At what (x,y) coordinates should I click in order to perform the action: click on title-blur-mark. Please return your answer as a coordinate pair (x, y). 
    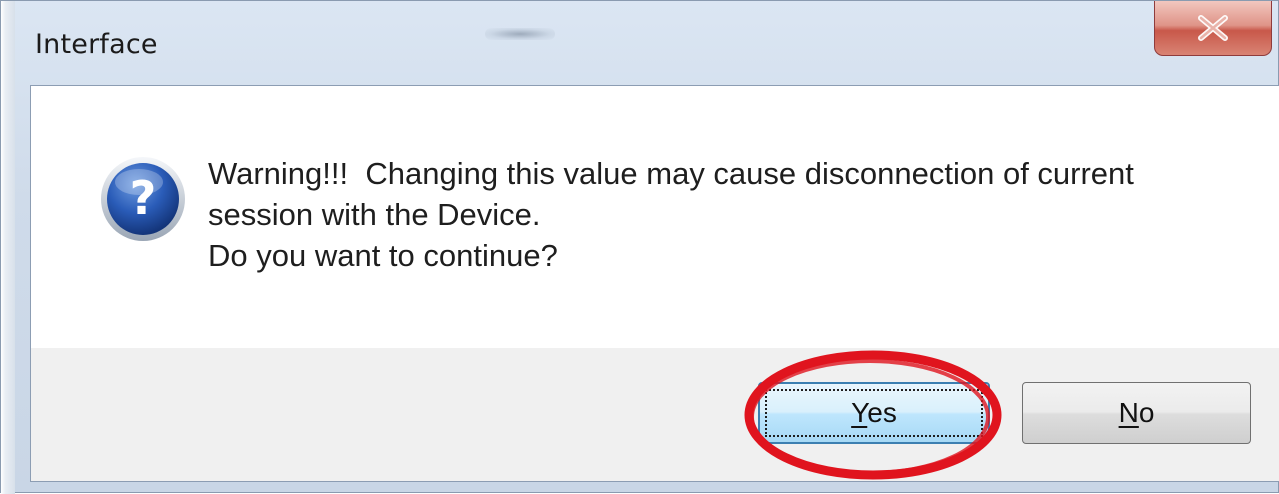
    Looking at the image, I should click on (520, 34).